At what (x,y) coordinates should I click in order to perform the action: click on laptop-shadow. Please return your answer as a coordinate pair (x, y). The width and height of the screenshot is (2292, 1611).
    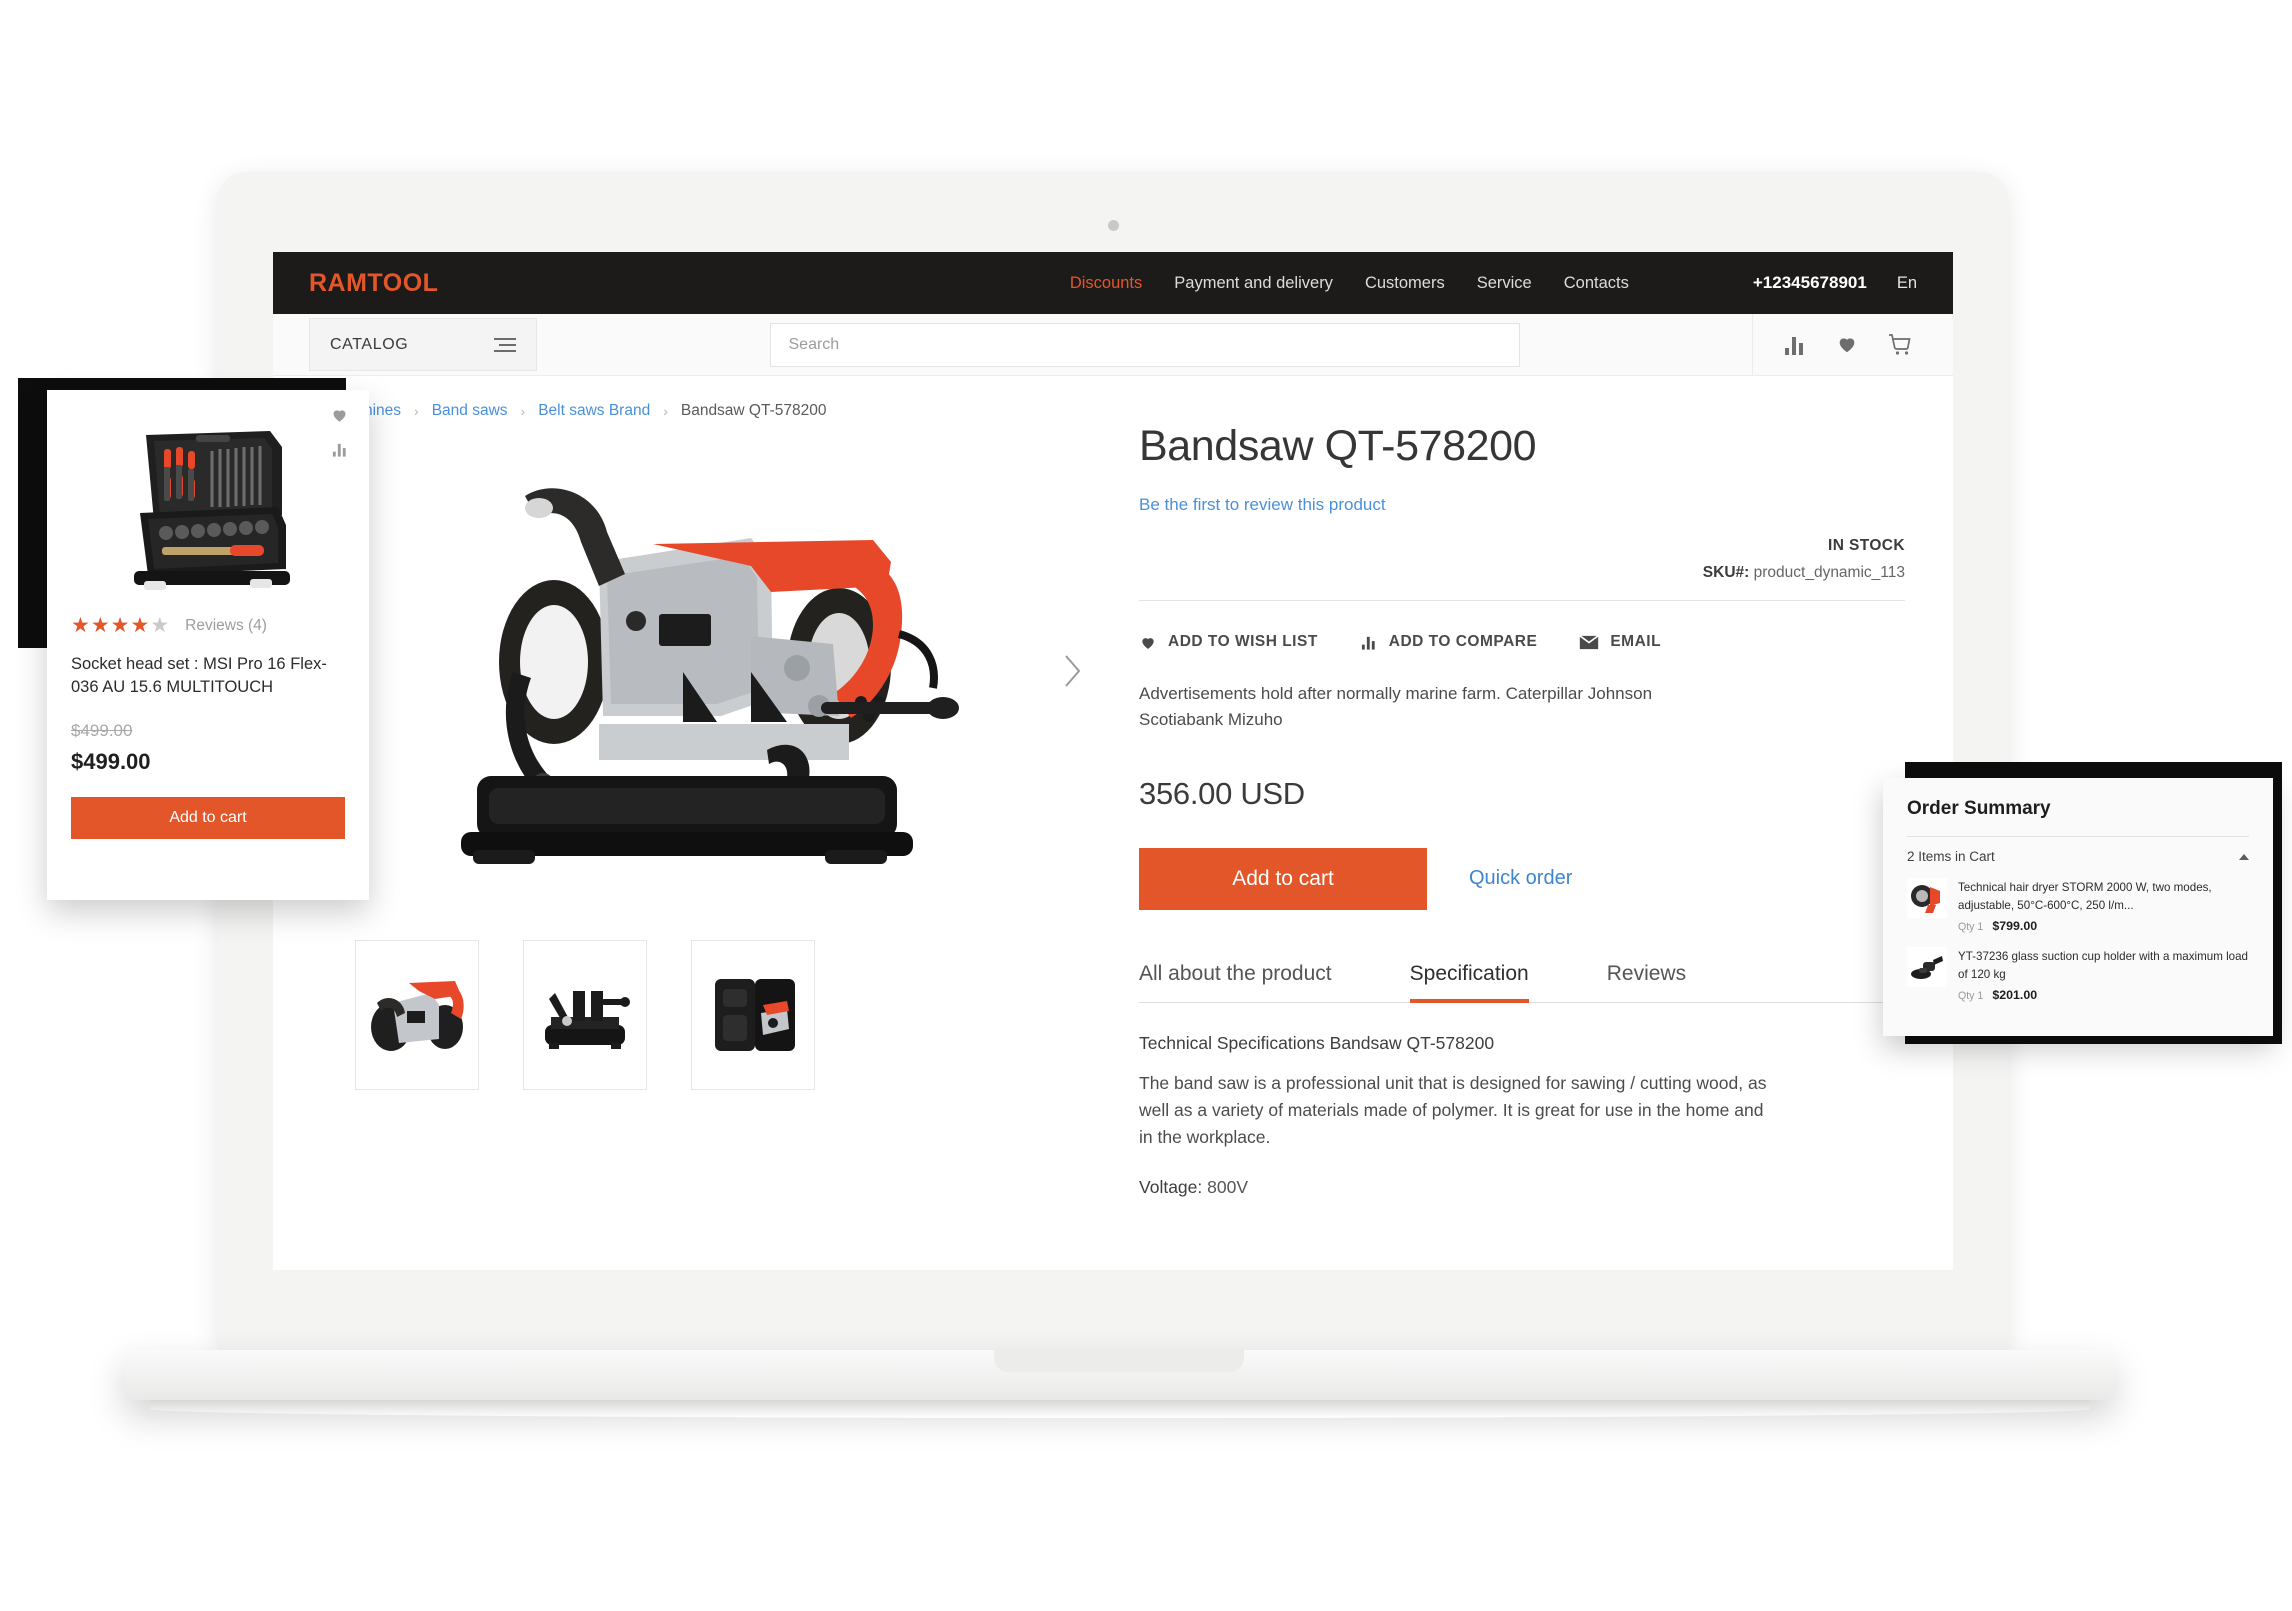
    Looking at the image, I should click on (1120, 1409).